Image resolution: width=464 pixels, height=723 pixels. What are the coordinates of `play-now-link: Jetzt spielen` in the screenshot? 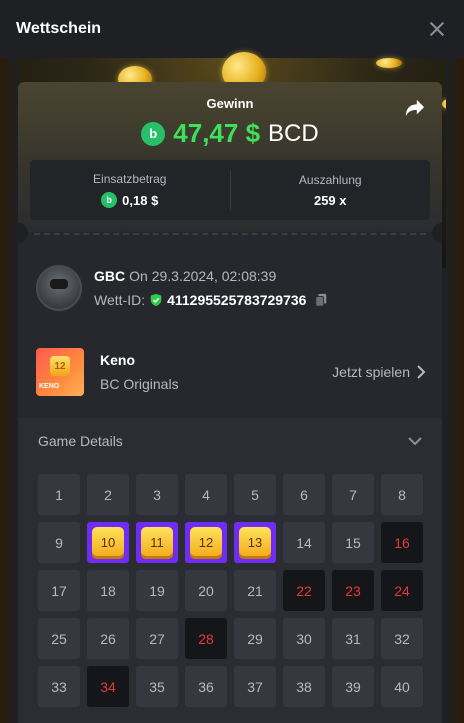 It's located at (379, 372).